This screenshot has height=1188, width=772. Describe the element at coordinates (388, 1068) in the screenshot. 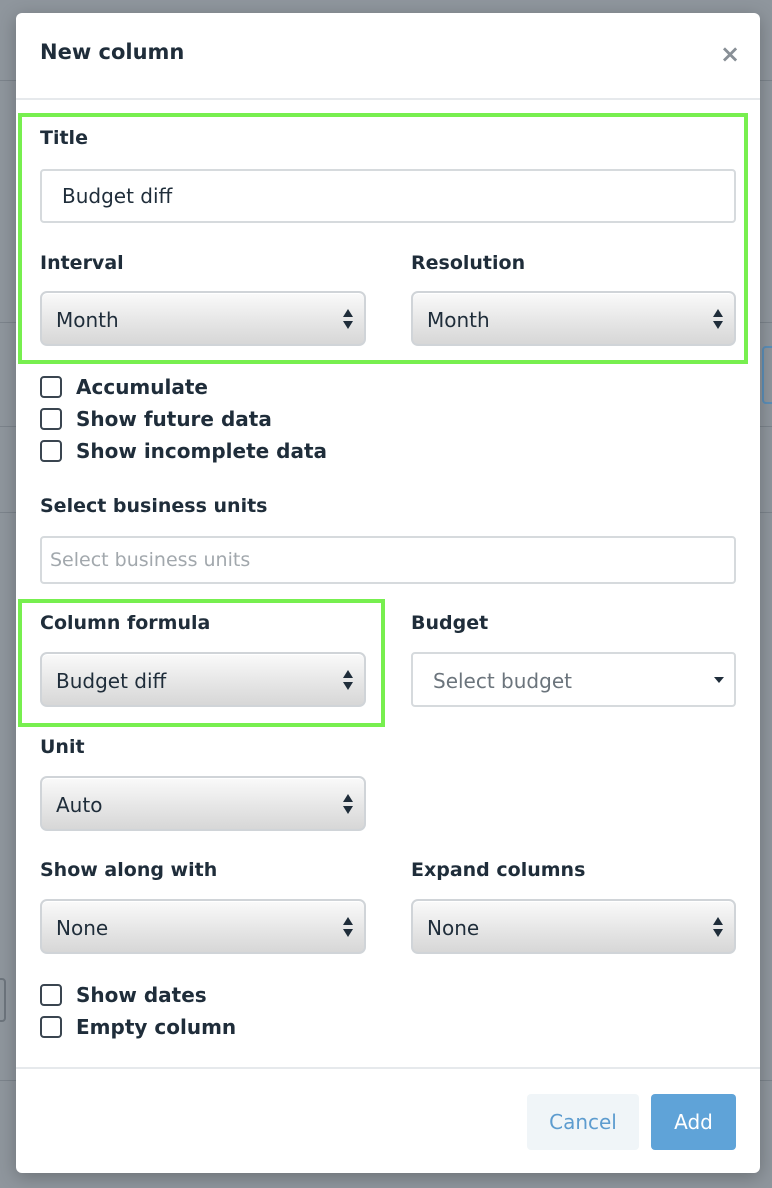

I see `footer-divider` at that location.